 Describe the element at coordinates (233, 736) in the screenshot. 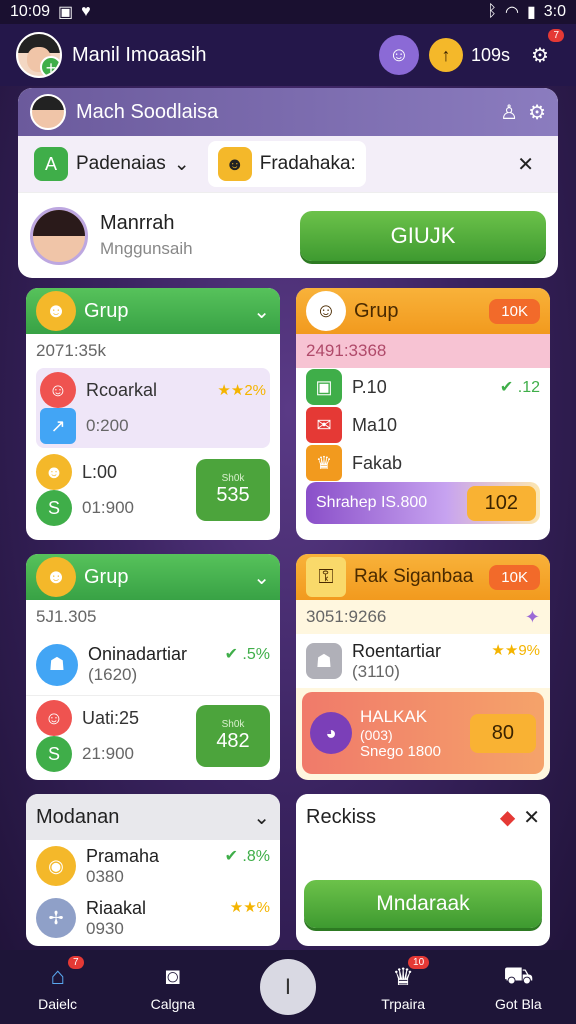

I see `value-box: Sh0k 482` at that location.